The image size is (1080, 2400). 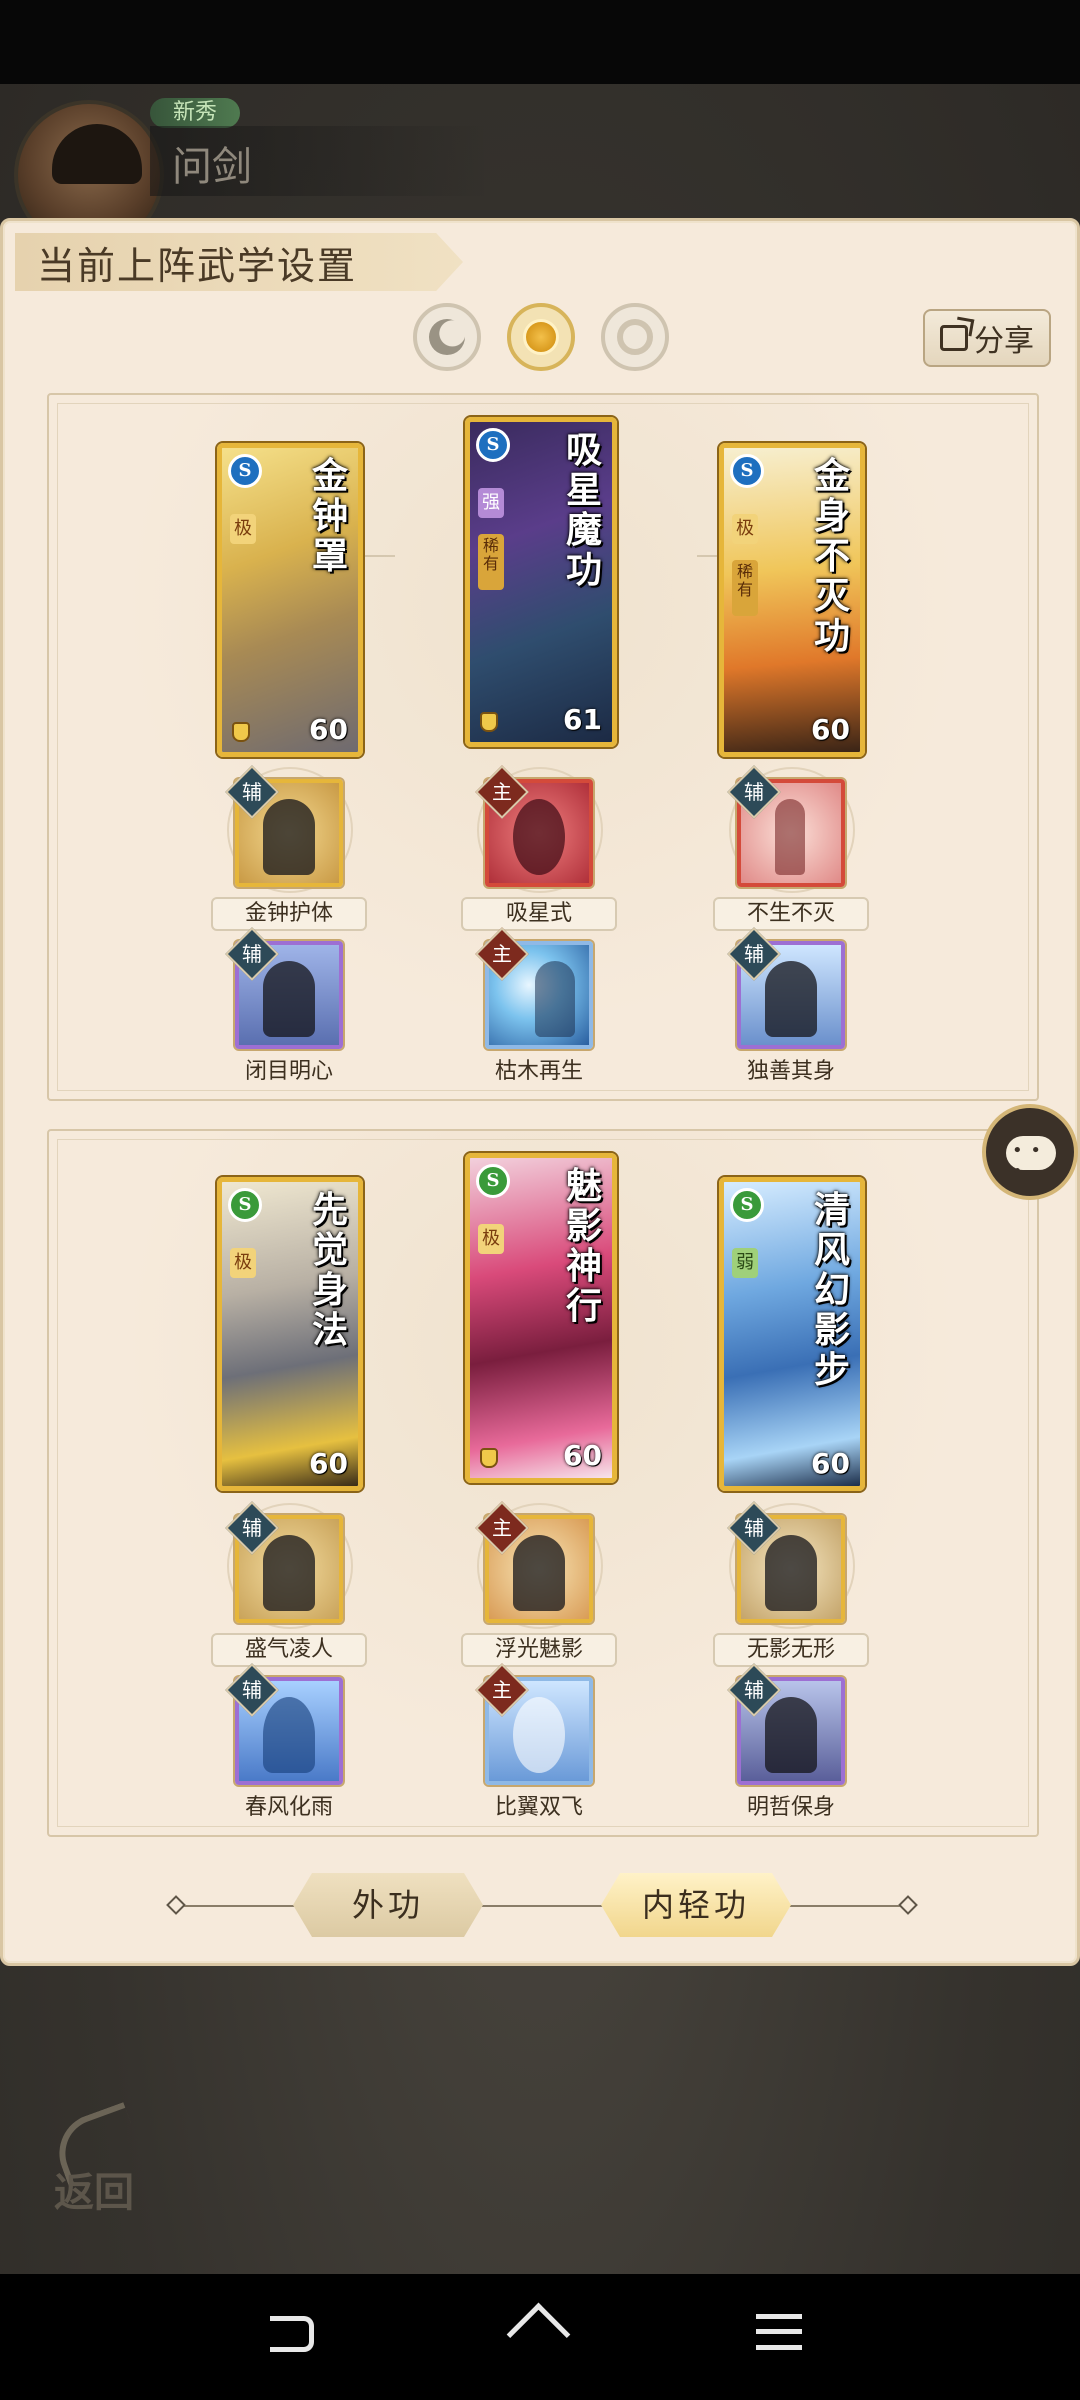 I want to click on status-bar, so click(x=540, y=42).